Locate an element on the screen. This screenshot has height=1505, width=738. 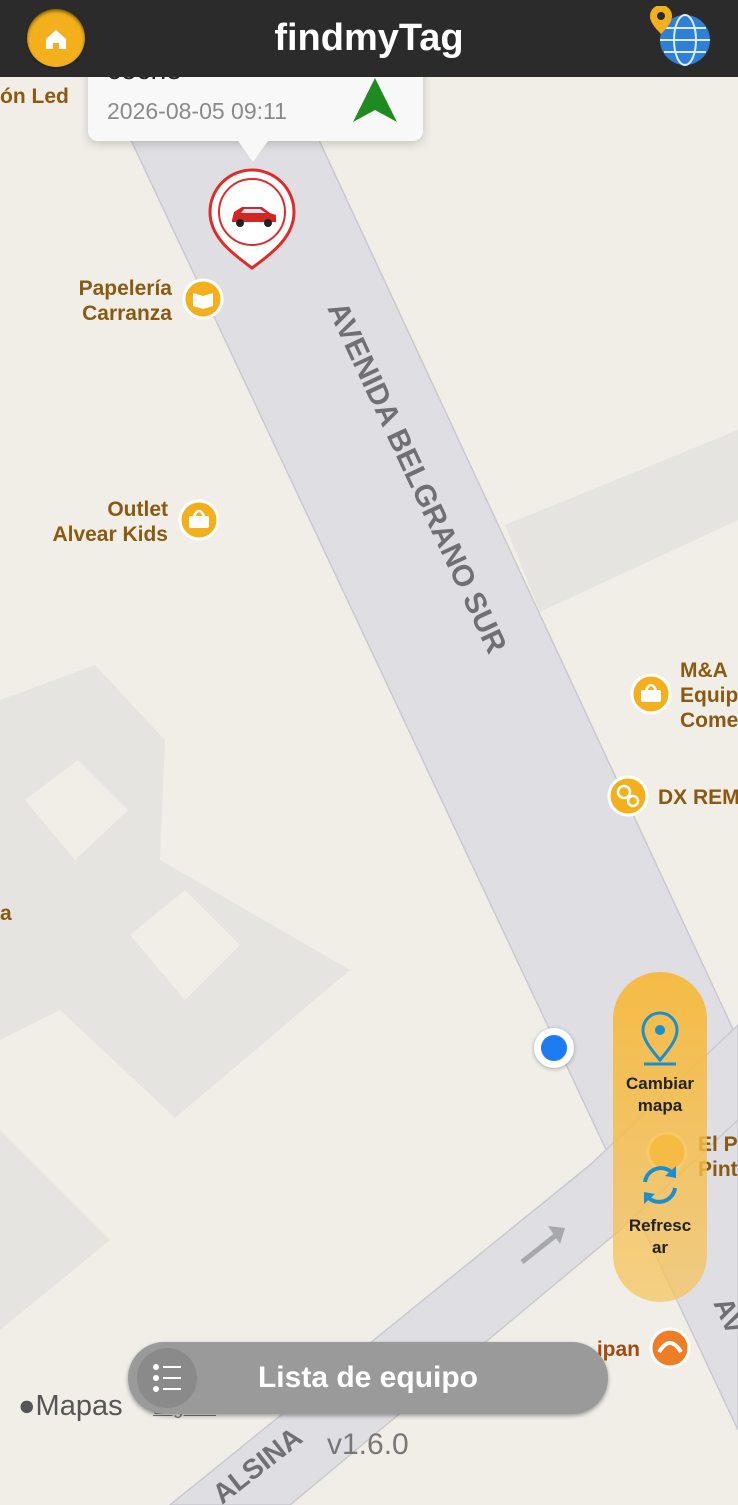
maps-brand: Mapas is located at coordinates (79, 1406).